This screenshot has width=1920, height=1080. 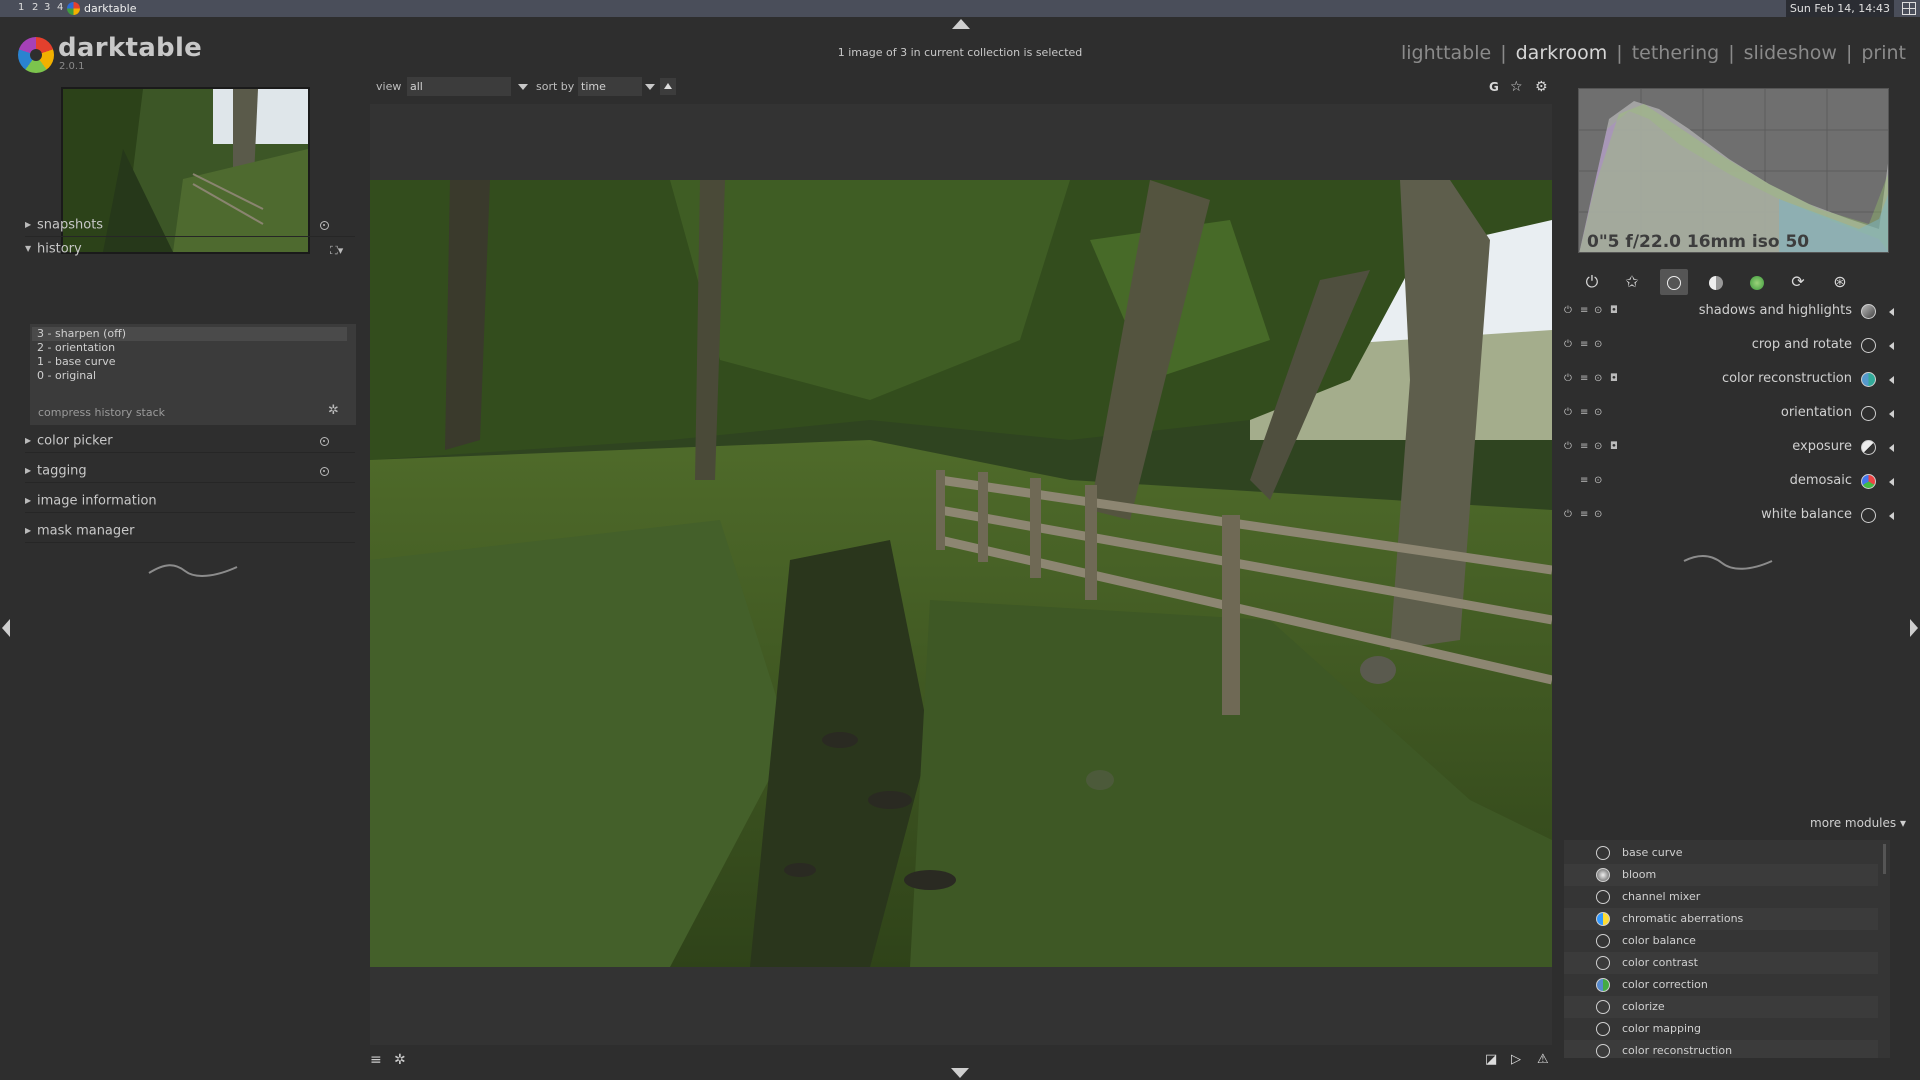 I want to click on basic-group-circle-icon, so click(x=1674, y=282).